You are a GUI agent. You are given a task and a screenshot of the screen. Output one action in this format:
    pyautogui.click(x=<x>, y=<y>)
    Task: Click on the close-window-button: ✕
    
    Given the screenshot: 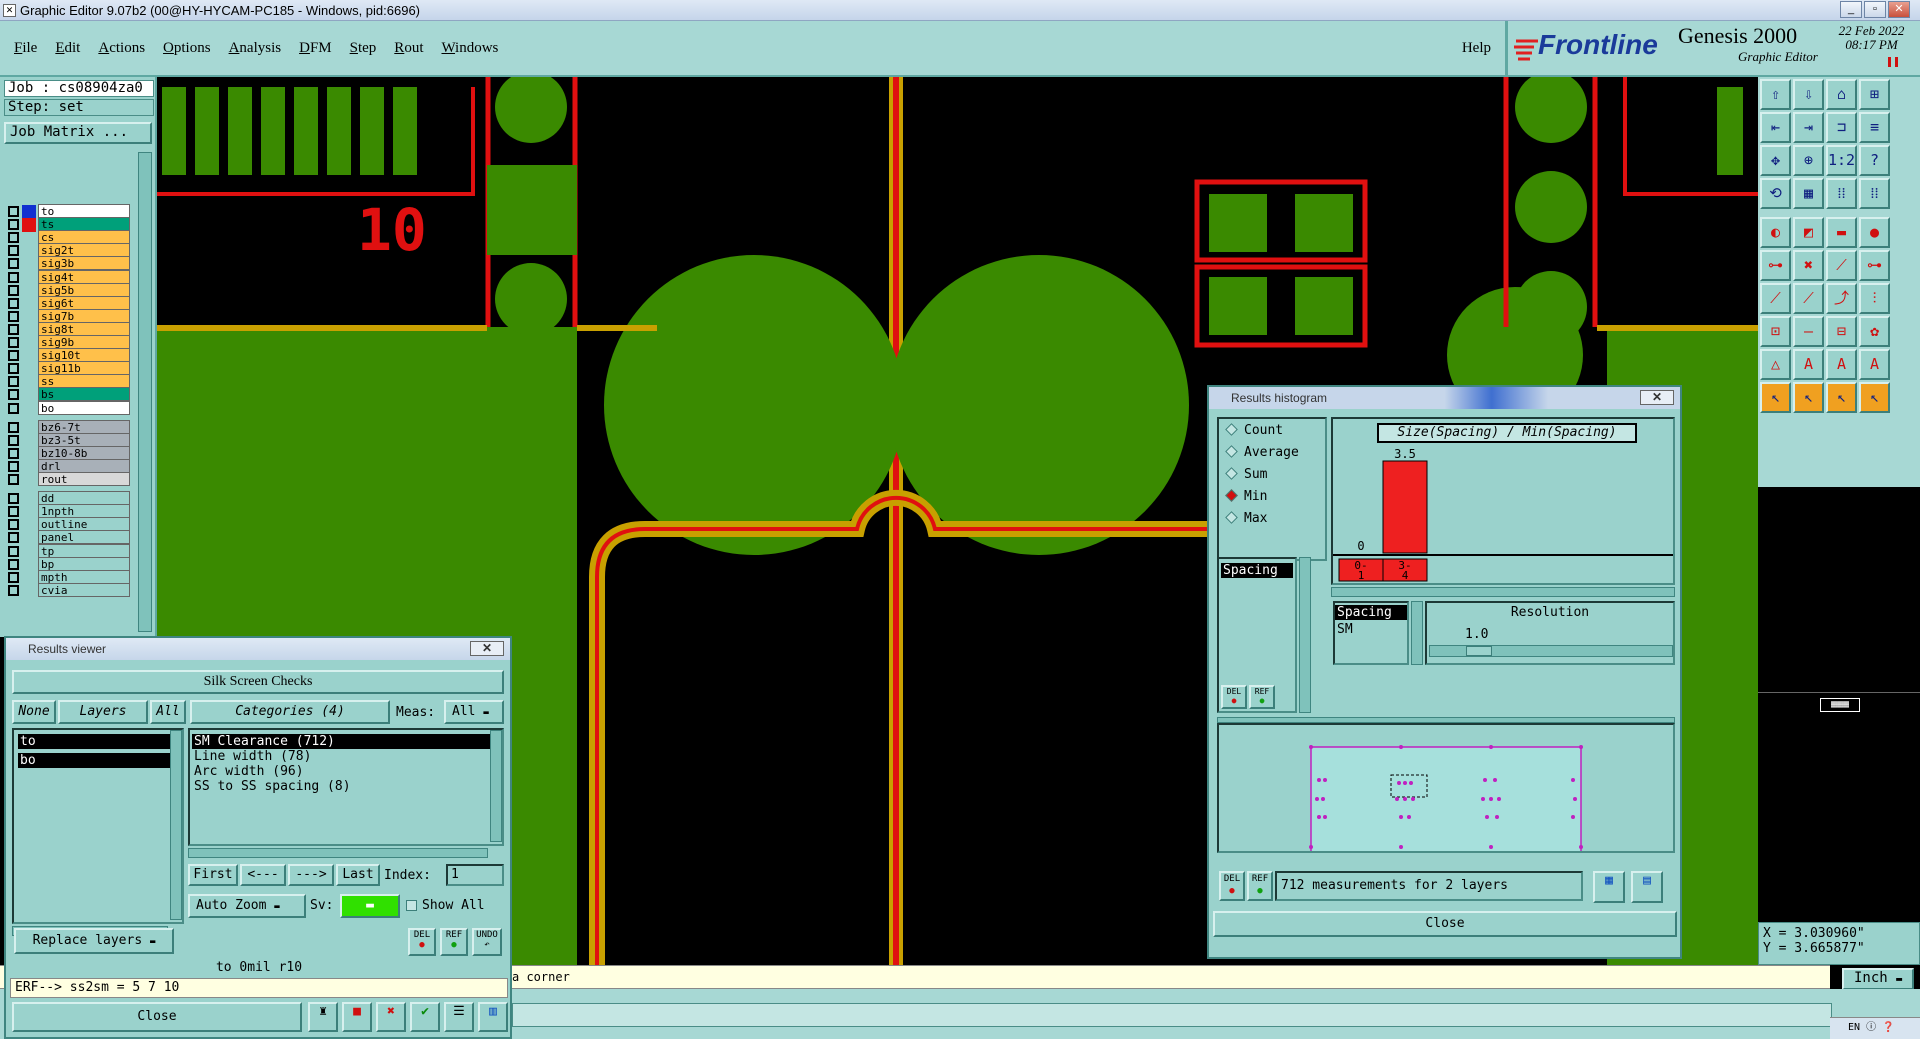 What is the action you would take?
    pyautogui.click(x=1899, y=9)
    